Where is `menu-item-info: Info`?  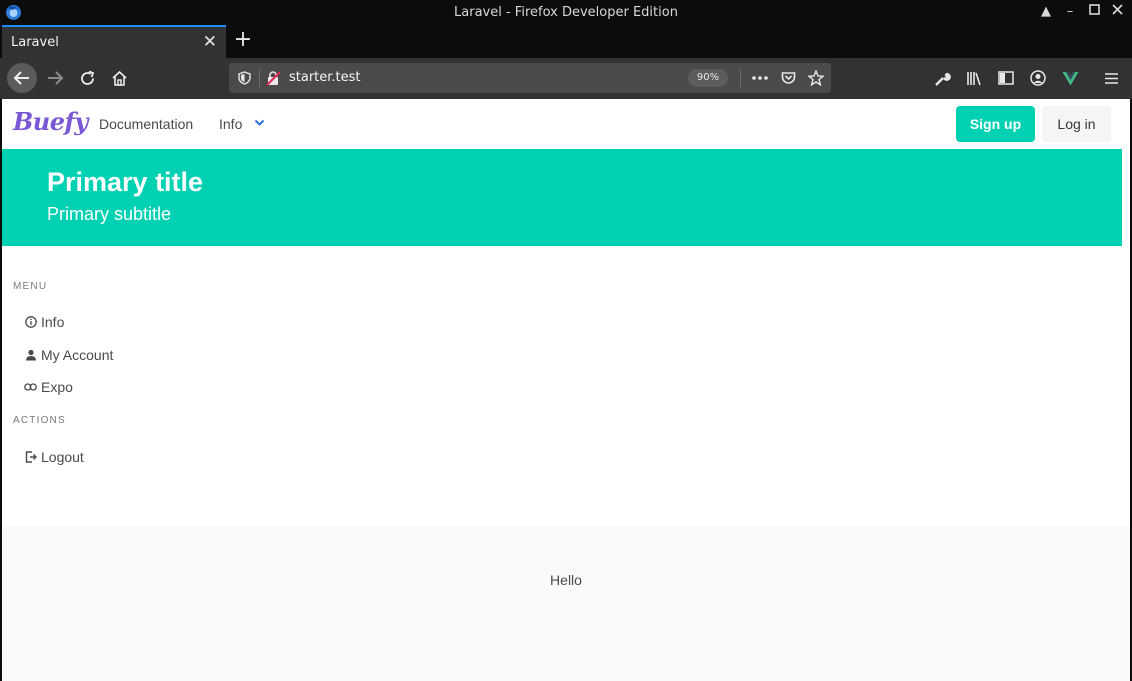 menu-item-info: Info is located at coordinates (44, 322).